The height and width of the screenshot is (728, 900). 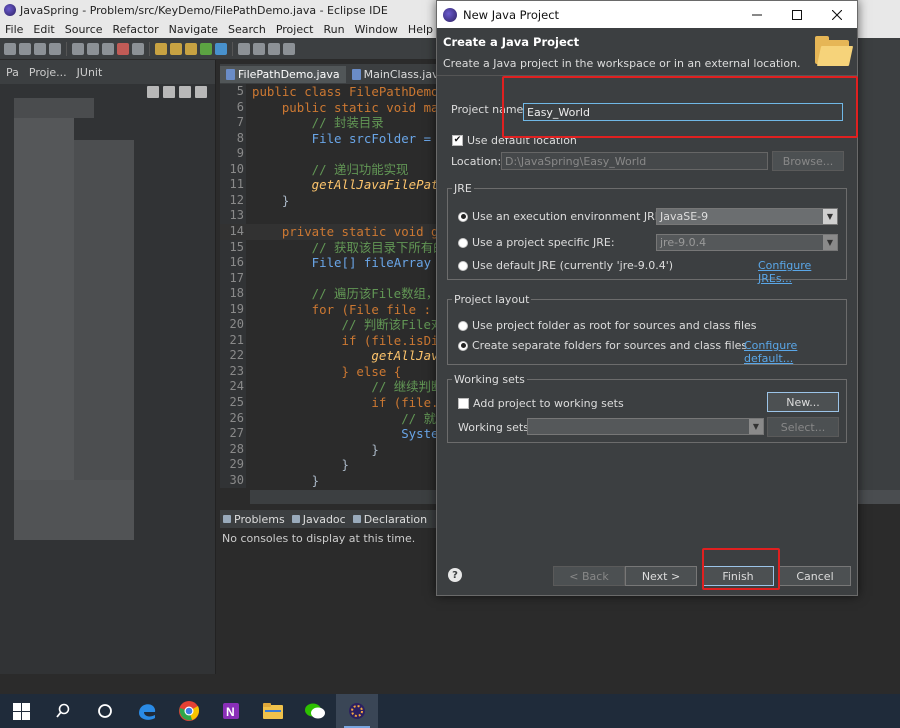 I want to click on collapse-all-icon, so click(x=153, y=92).